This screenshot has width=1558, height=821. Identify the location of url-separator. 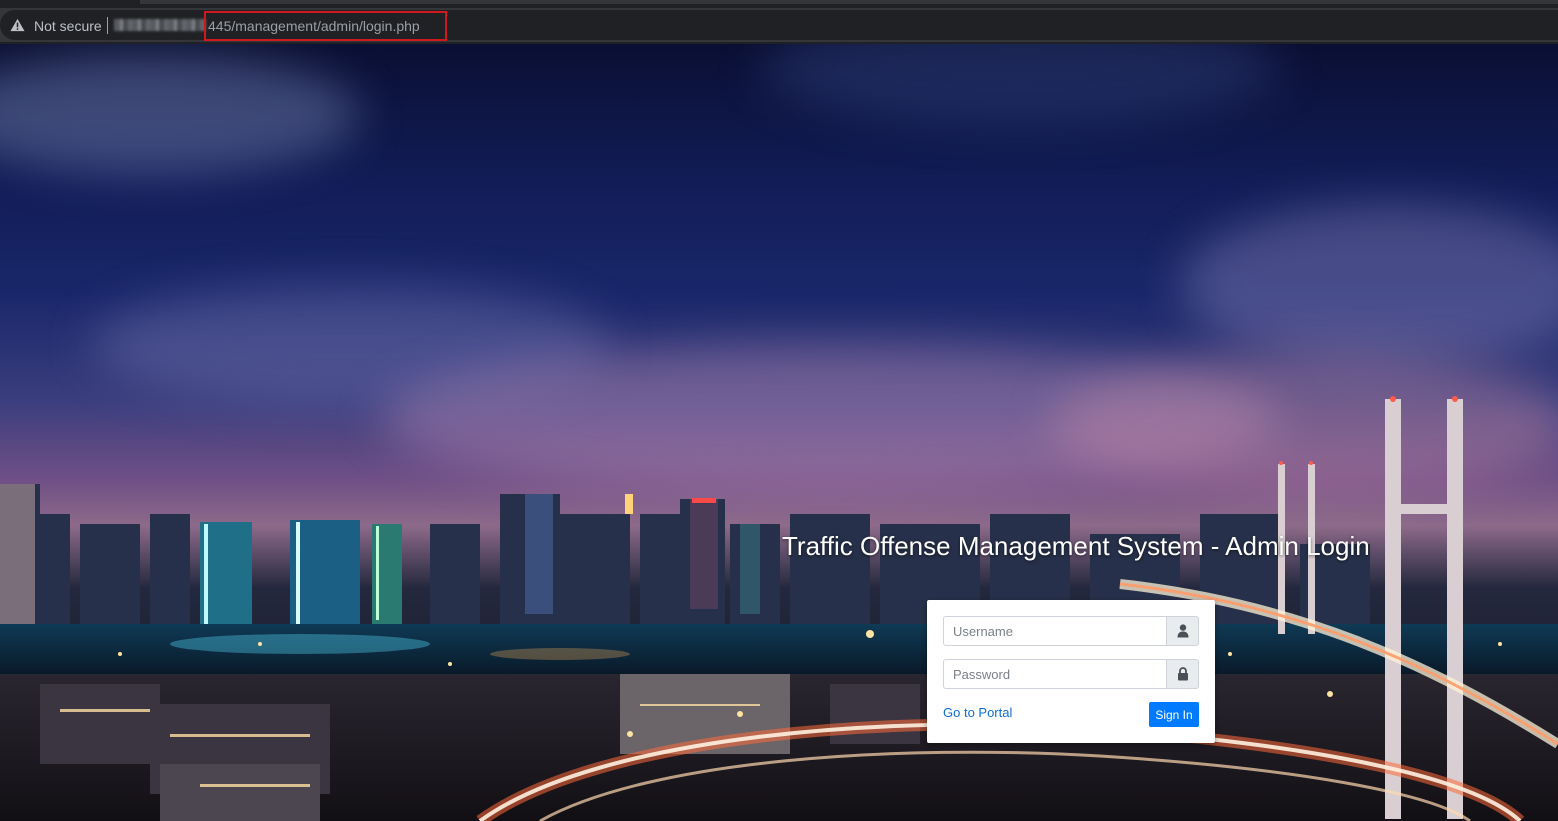
(107, 25).